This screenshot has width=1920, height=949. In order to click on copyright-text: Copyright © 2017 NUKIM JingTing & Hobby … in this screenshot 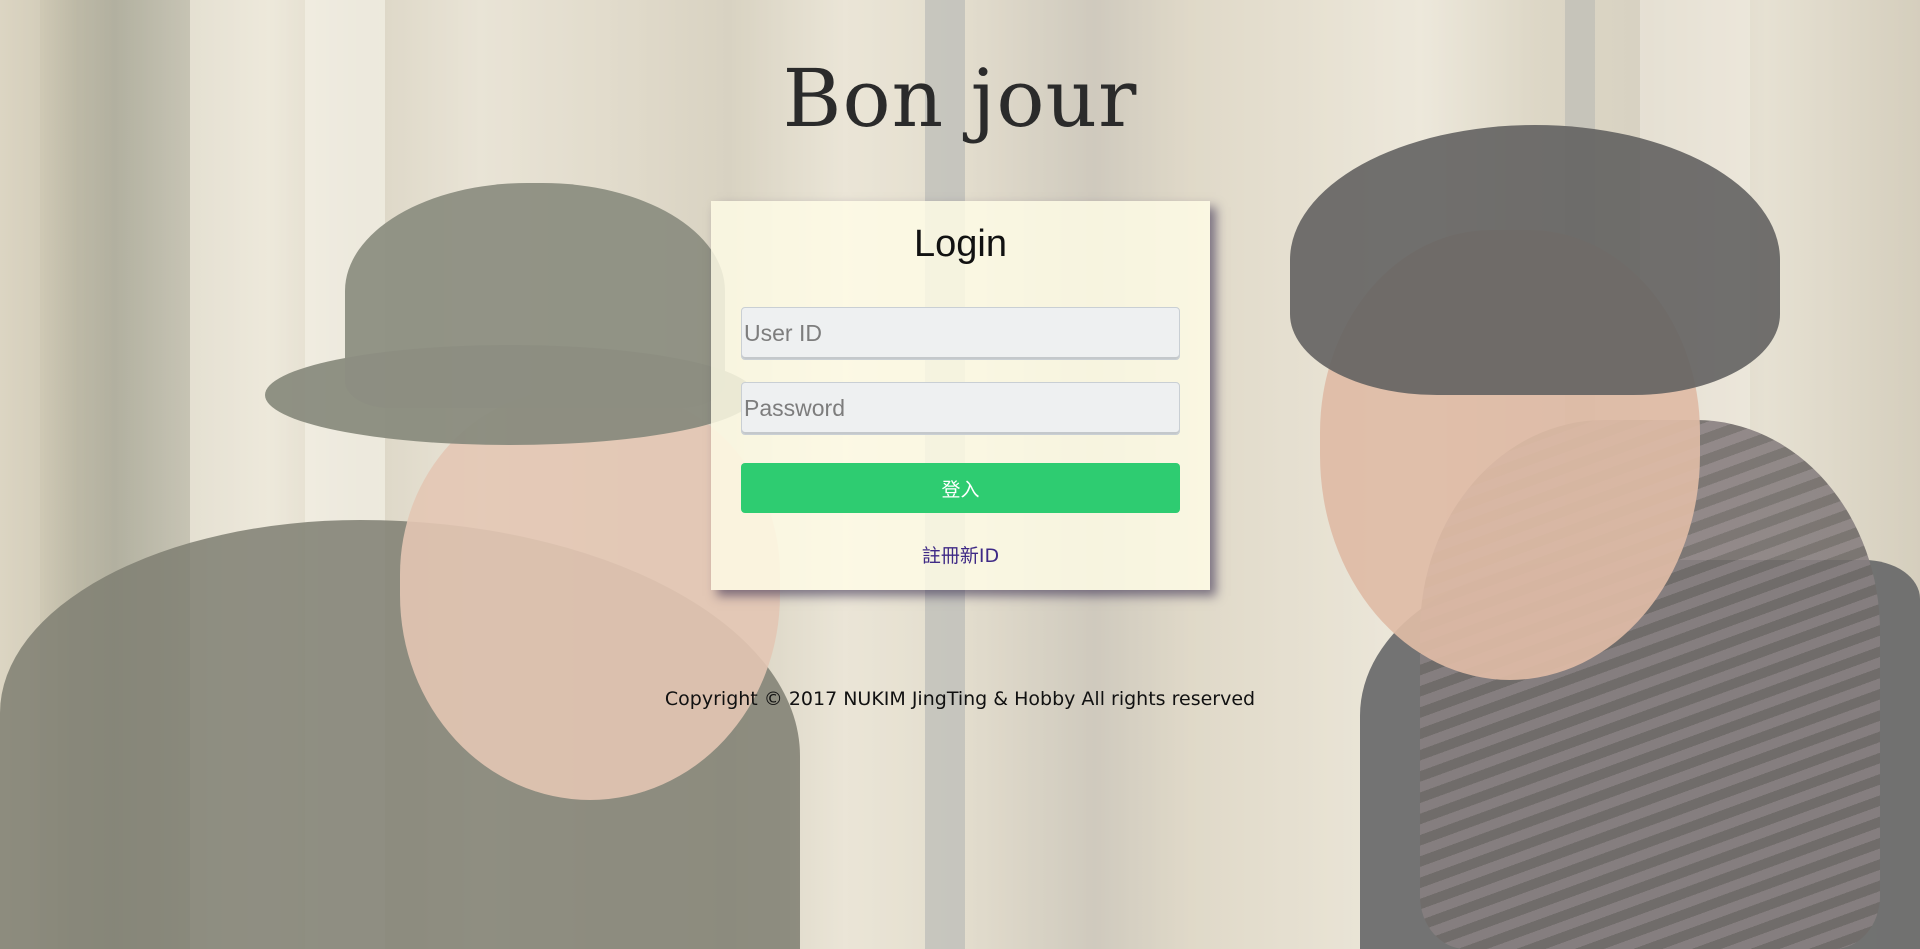, I will do `click(960, 699)`.